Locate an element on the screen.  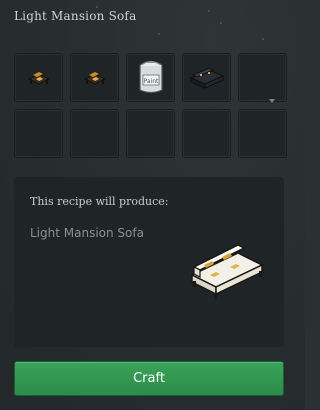
scroll-down-arrow-icon is located at coordinates (272, 101).